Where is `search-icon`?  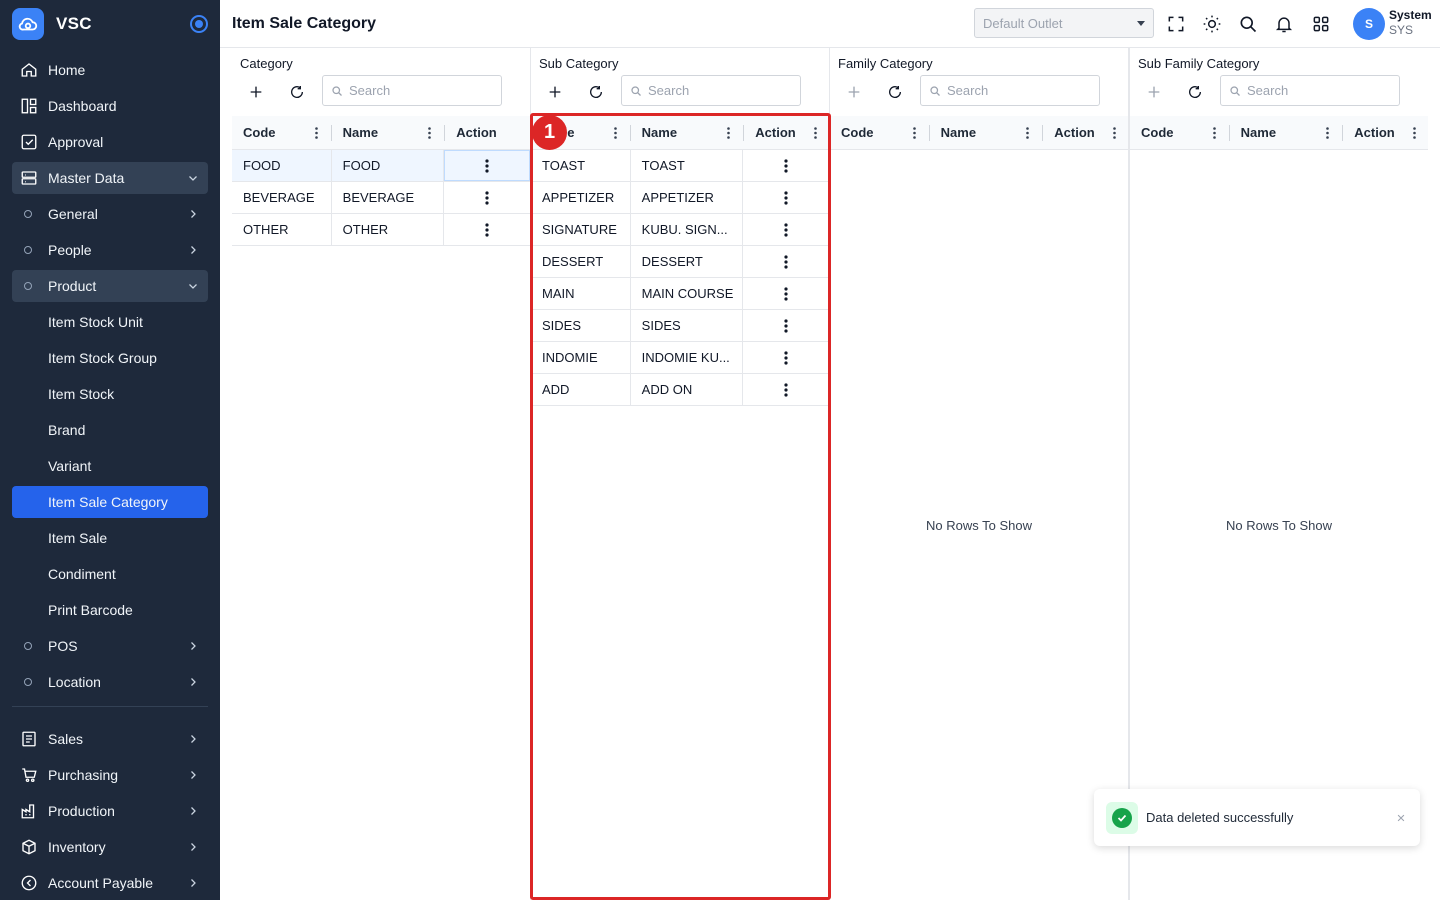 search-icon is located at coordinates (1248, 24).